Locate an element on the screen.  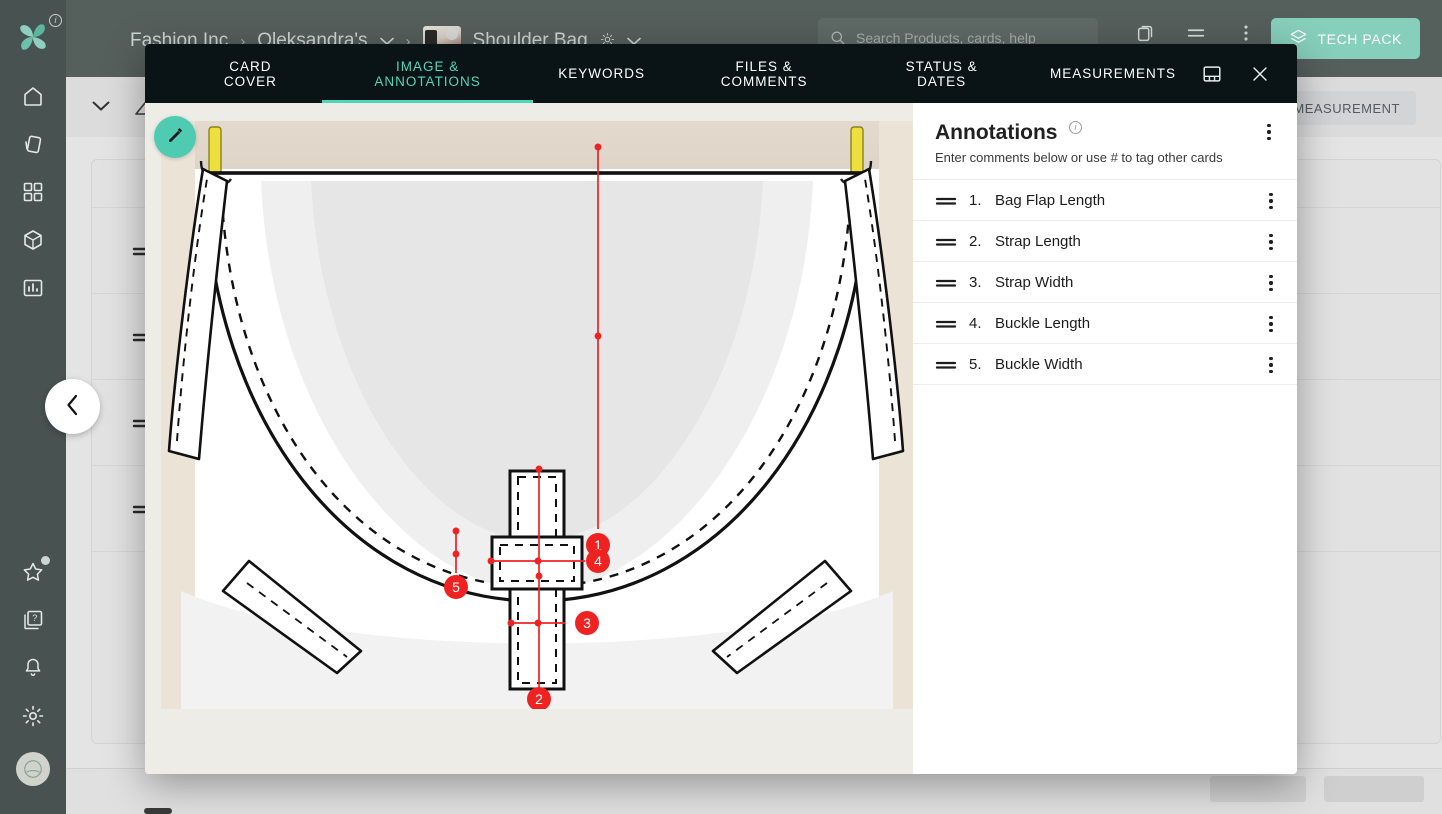
measurement-button: MEASUREMENT is located at coordinates (1346, 108).